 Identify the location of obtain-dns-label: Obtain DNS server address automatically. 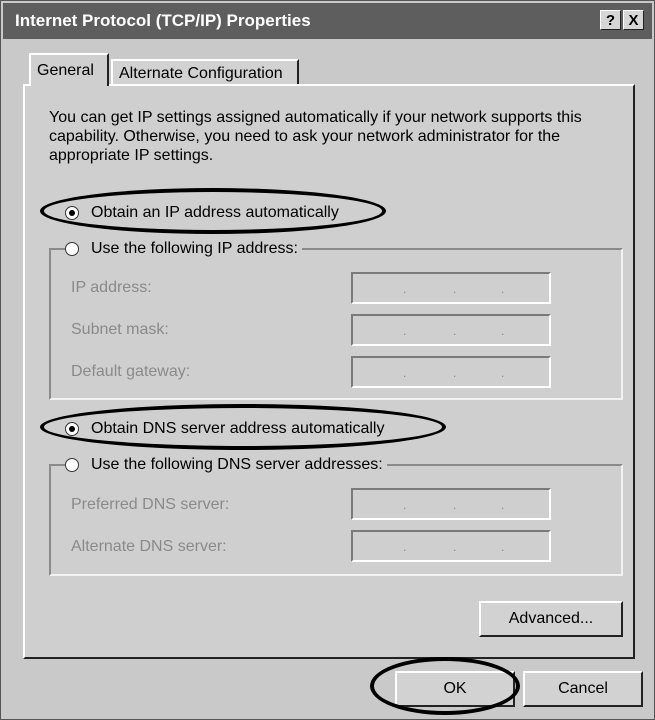
(238, 428).